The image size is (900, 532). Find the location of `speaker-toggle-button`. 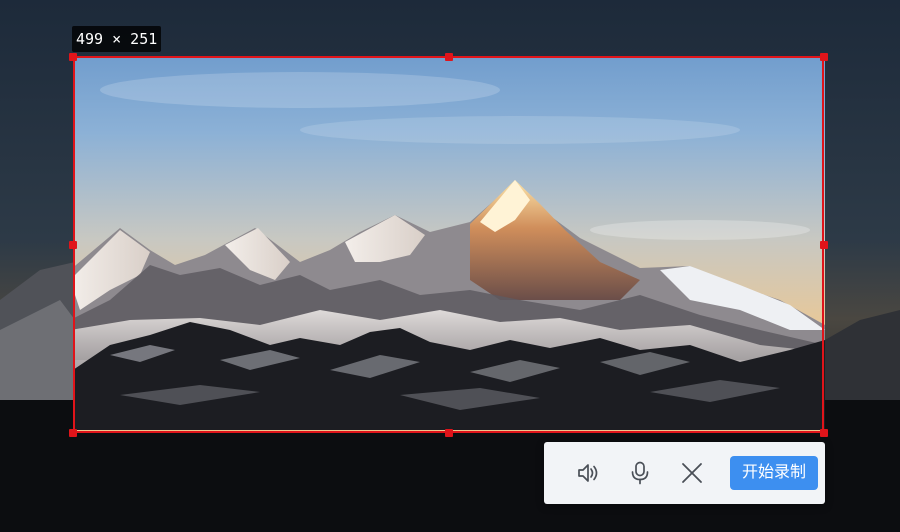

speaker-toggle-button is located at coordinates (588, 473).